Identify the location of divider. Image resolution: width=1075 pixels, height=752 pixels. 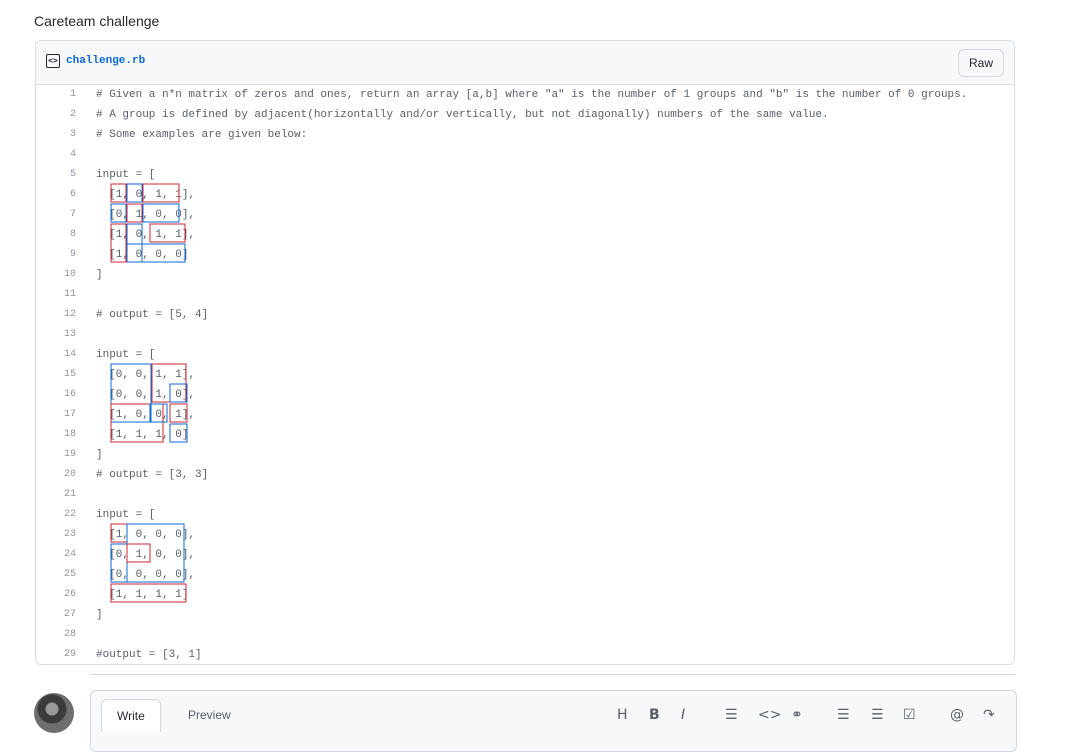
(552, 674).